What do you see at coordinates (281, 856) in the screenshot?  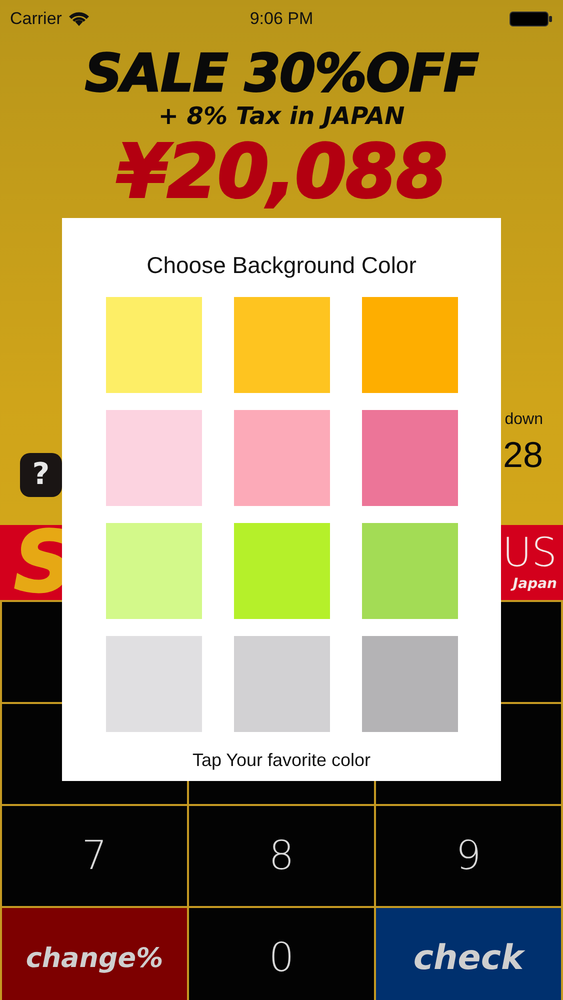 I see `digit-key: 8` at bounding box center [281, 856].